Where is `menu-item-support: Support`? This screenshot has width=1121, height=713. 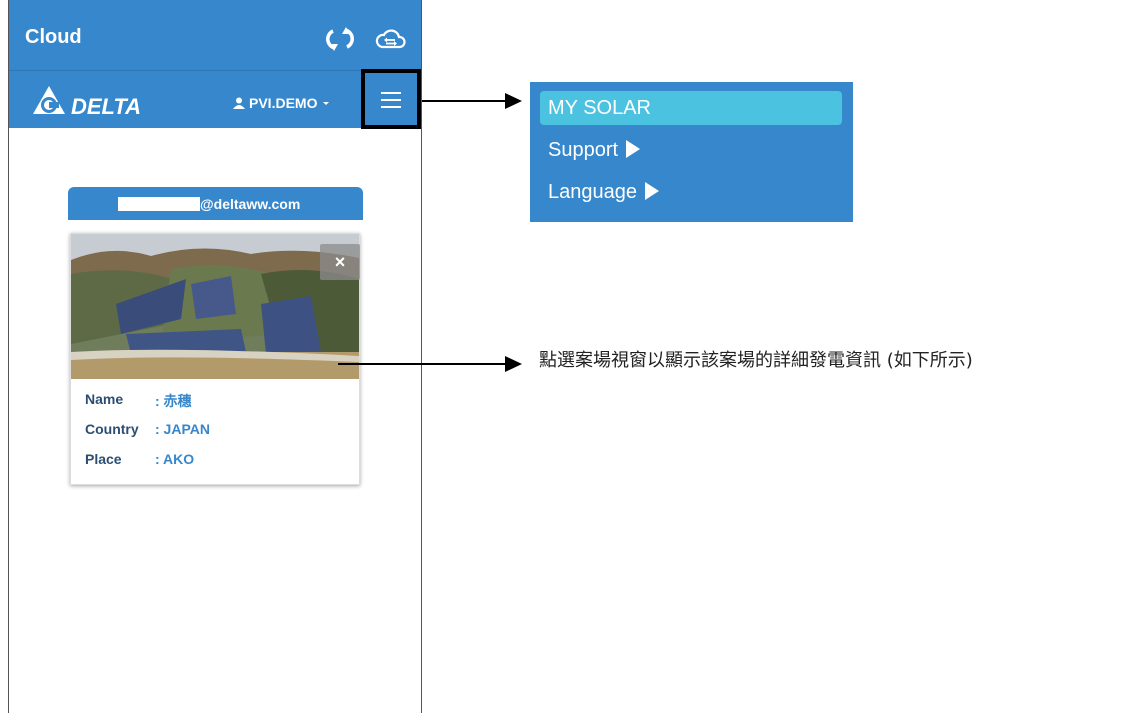 menu-item-support: Support is located at coordinates (691, 150).